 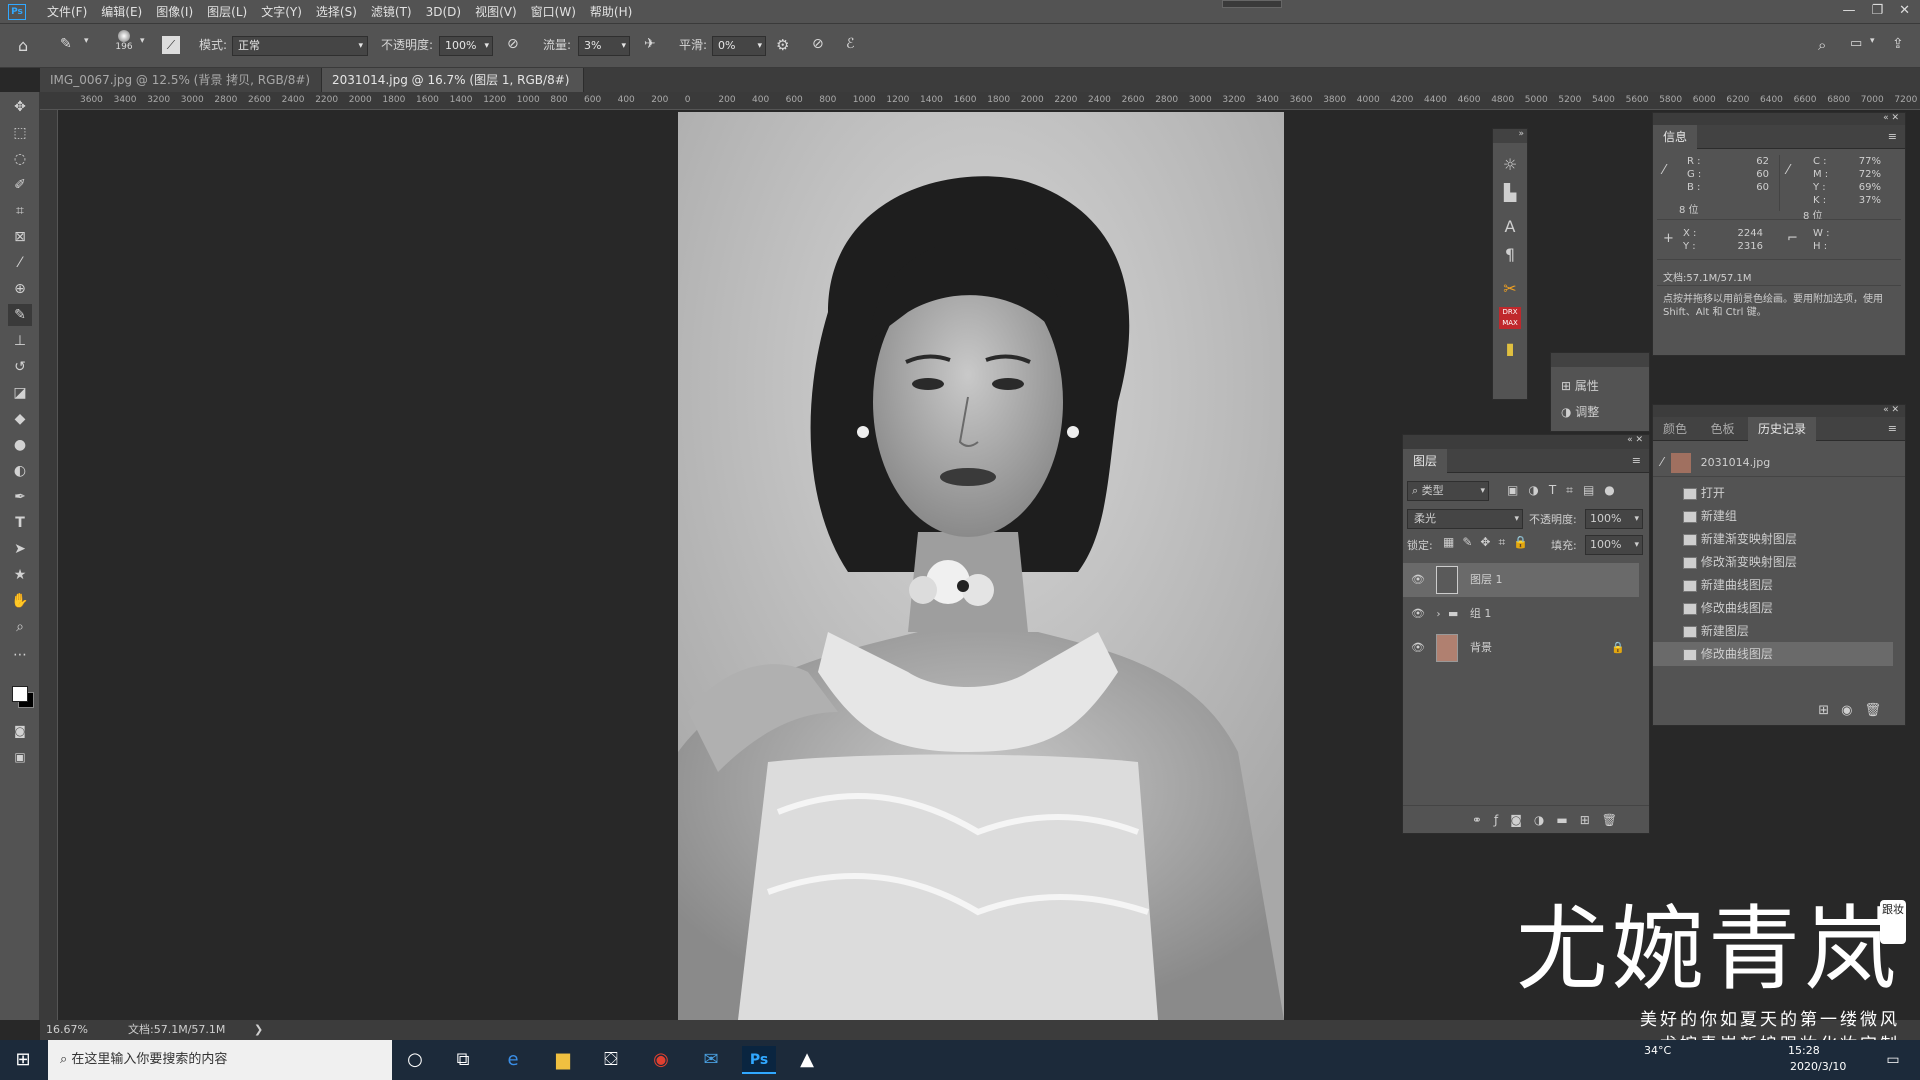 What do you see at coordinates (1521, 648) in the screenshot?
I see `layer-row-background: 👁 背景 🔒` at bounding box center [1521, 648].